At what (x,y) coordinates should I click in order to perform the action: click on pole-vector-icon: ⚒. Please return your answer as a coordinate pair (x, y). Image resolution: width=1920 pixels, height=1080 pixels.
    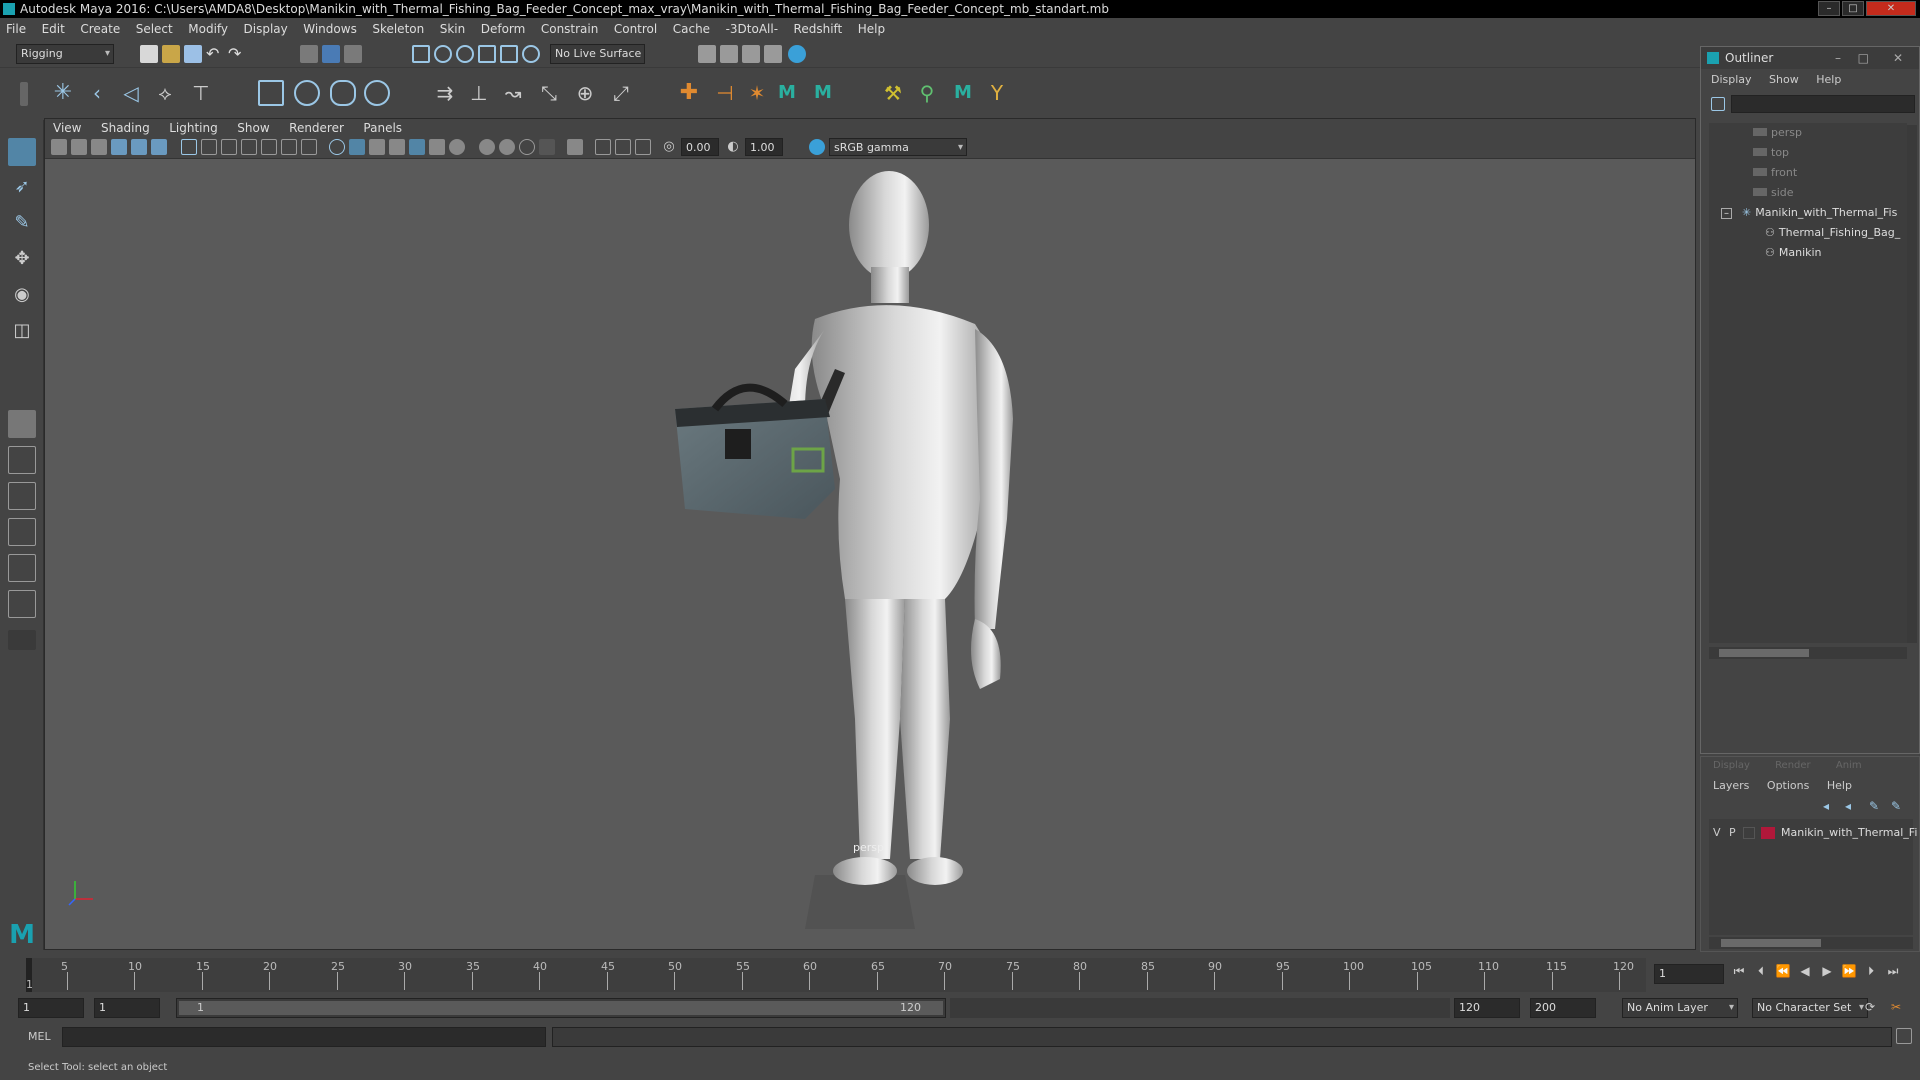
    Looking at the image, I should click on (893, 93).